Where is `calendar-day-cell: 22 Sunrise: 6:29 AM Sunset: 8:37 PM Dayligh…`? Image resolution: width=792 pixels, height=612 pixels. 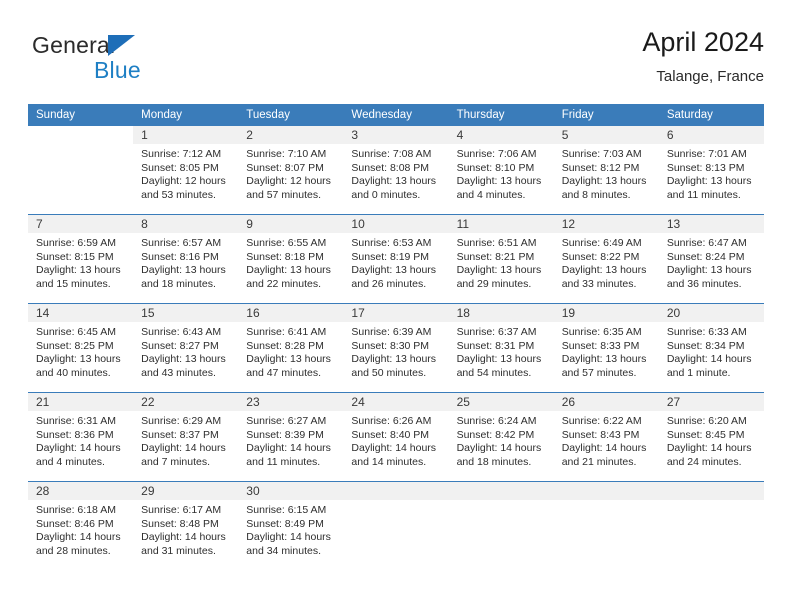
calendar-day-cell: 22 Sunrise: 6:29 AM Sunset: 8:37 PM Dayligh… is located at coordinates (186, 437).